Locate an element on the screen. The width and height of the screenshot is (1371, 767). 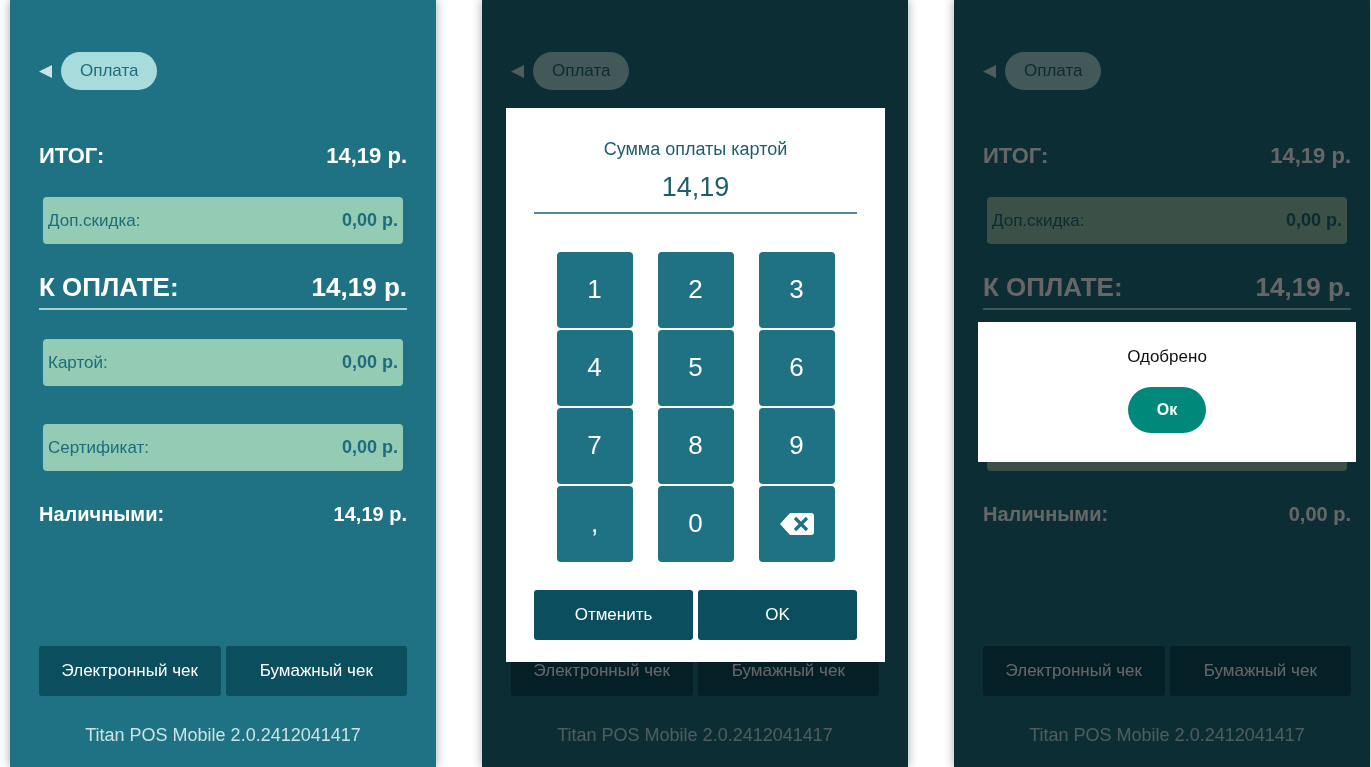
keypad-key: 3 is located at coordinates (796, 289).